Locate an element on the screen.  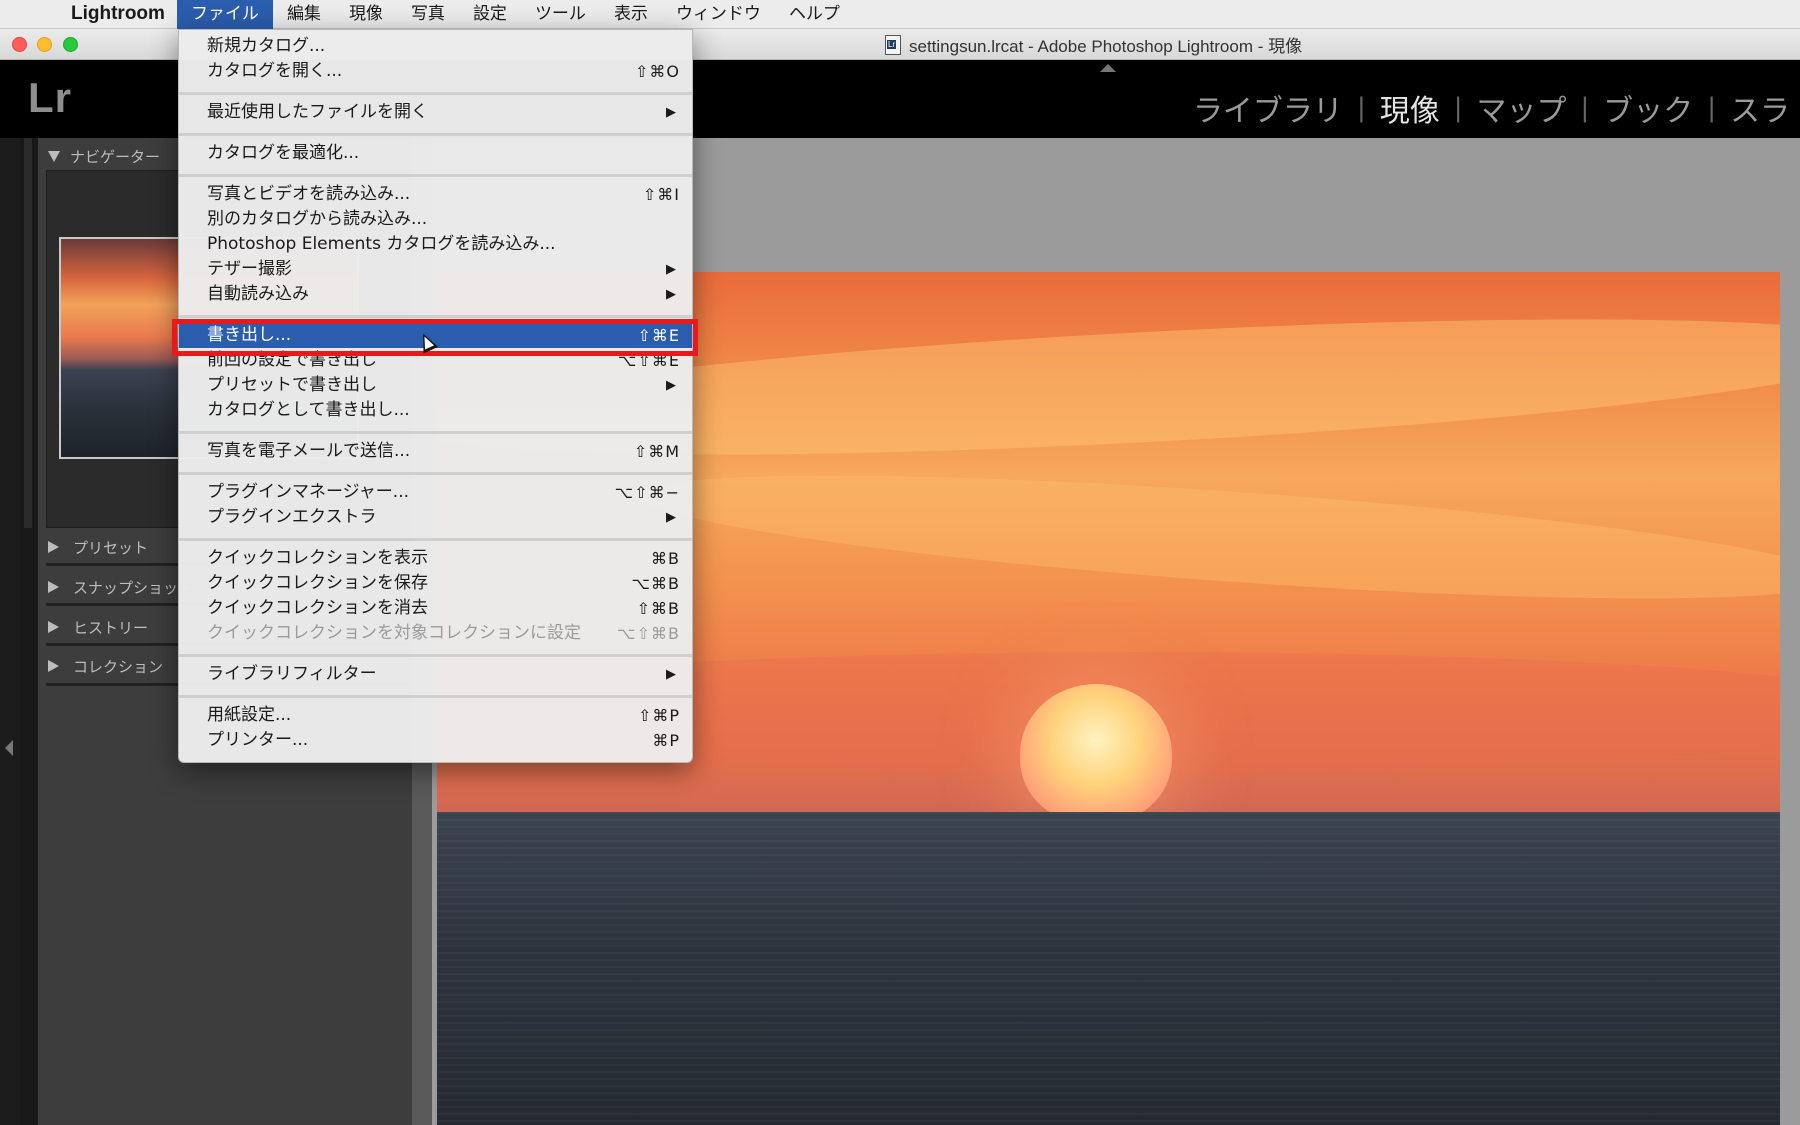
panel-collections: コレクション is located at coordinates (105, 666).